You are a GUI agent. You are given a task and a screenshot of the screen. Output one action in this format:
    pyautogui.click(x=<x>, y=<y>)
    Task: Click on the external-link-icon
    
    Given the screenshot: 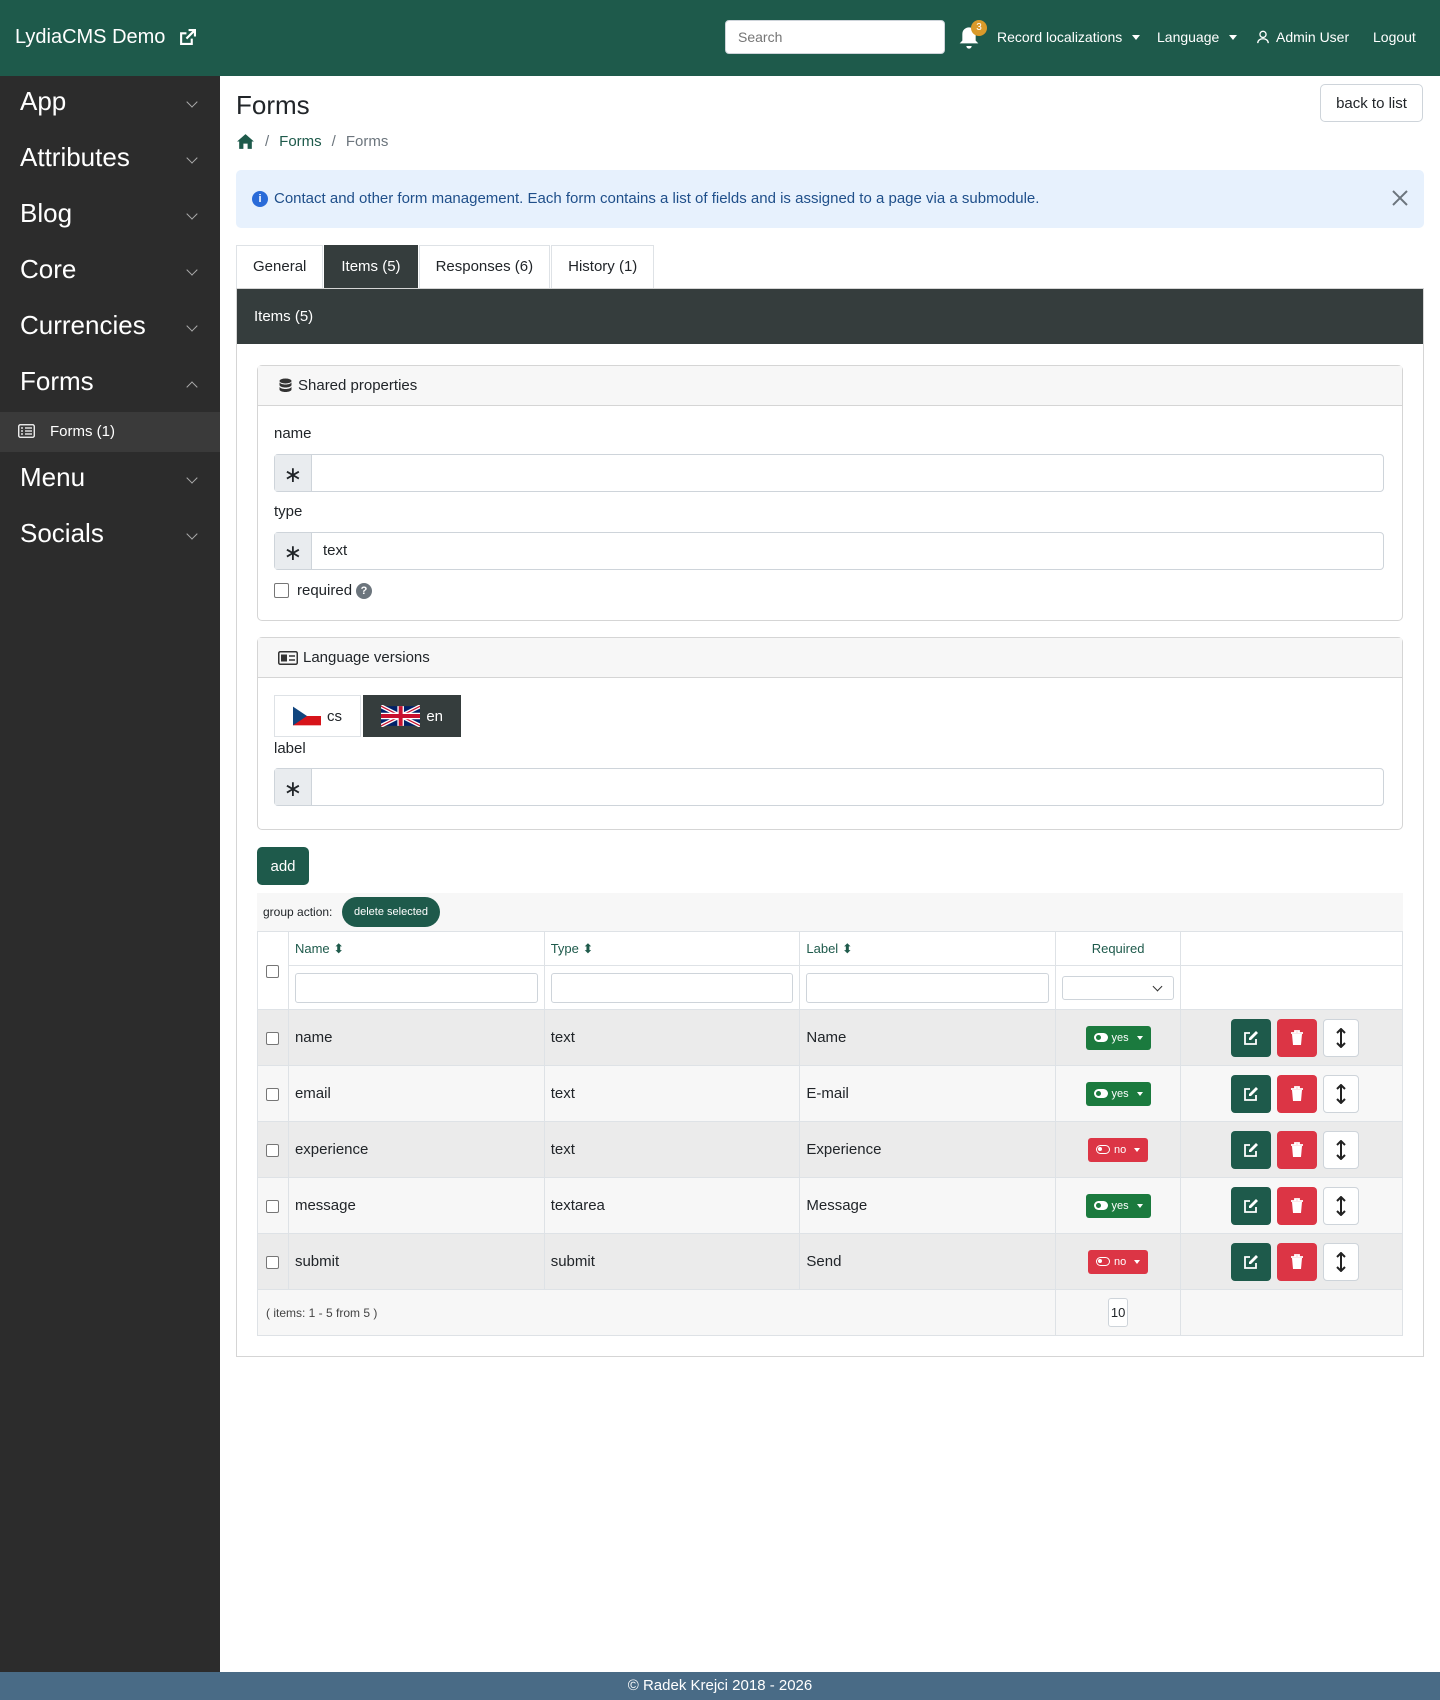 What is the action you would take?
    pyautogui.click(x=188, y=37)
    